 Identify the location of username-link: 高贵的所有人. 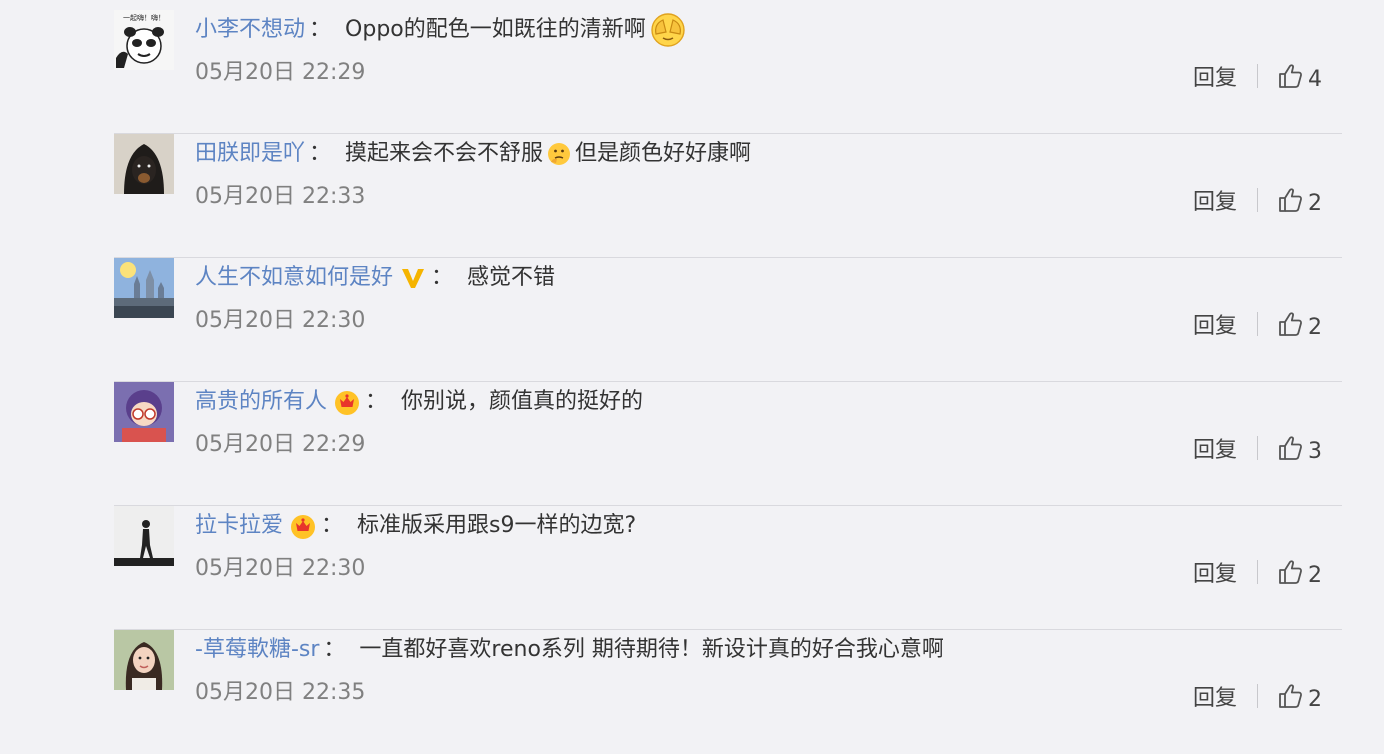
(261, 402).